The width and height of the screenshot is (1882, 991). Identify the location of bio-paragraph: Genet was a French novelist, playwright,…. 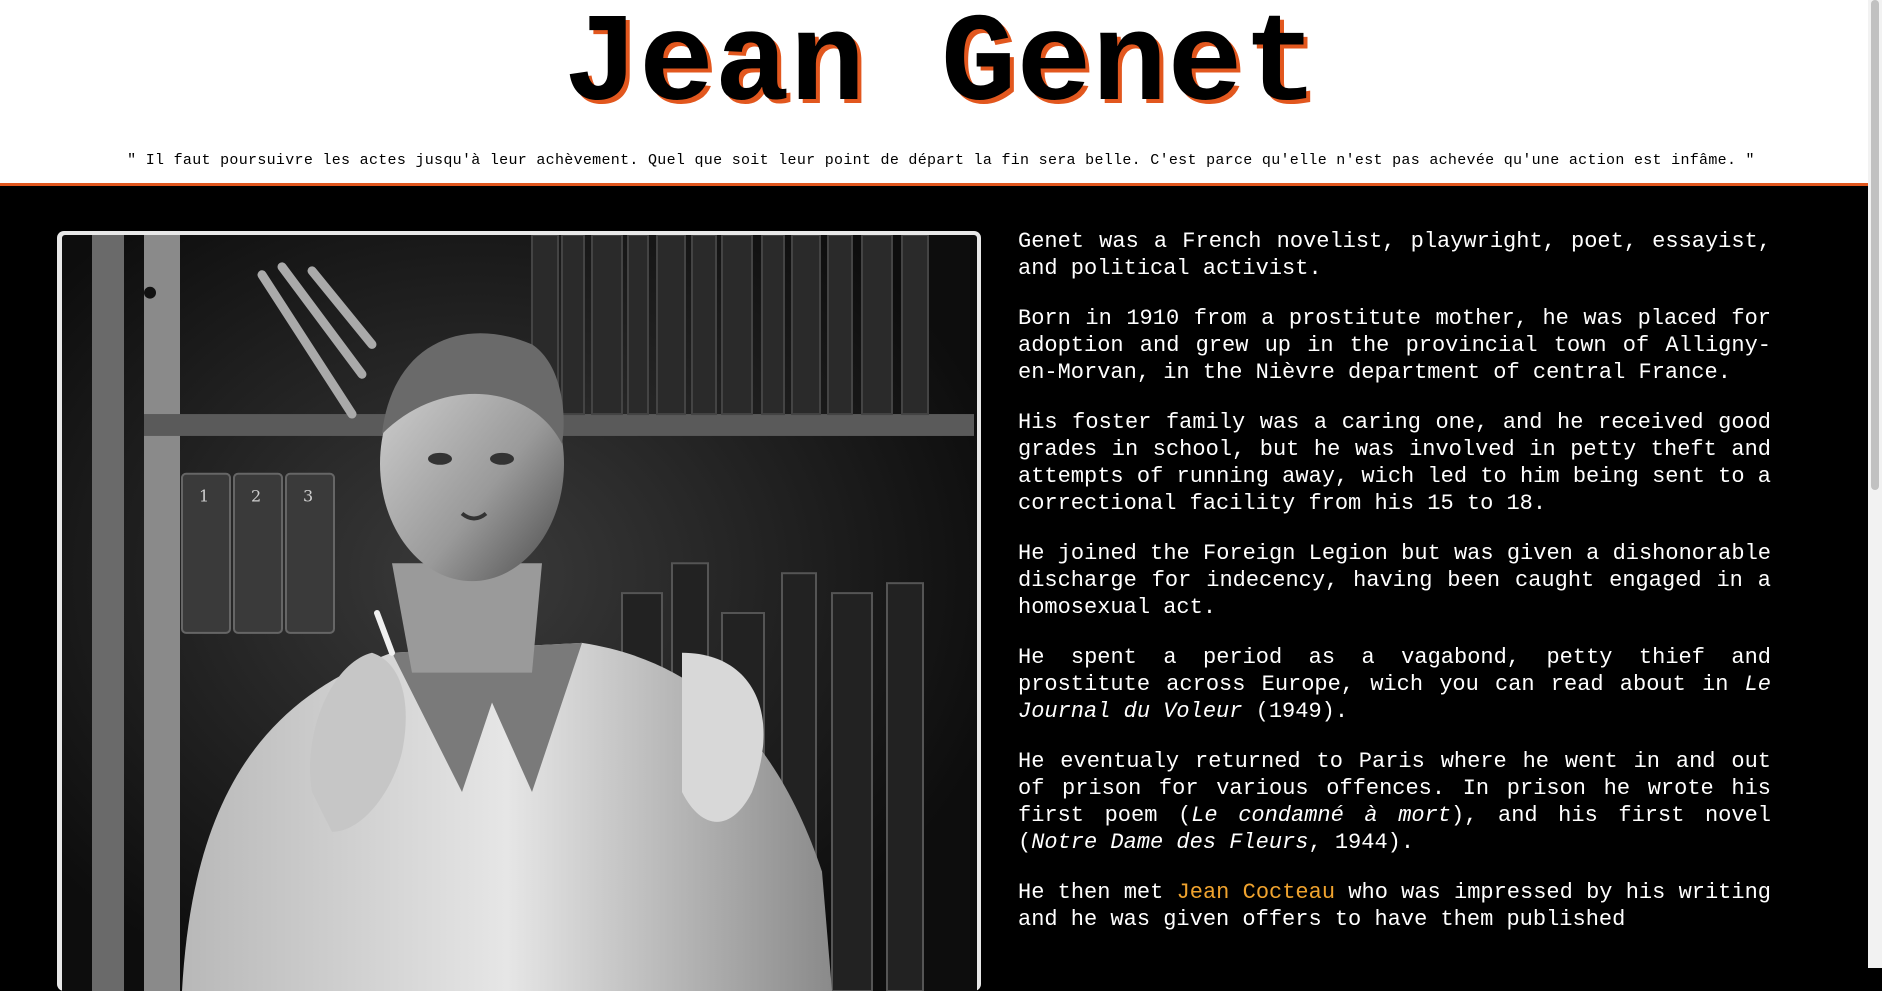
(1394, 255).